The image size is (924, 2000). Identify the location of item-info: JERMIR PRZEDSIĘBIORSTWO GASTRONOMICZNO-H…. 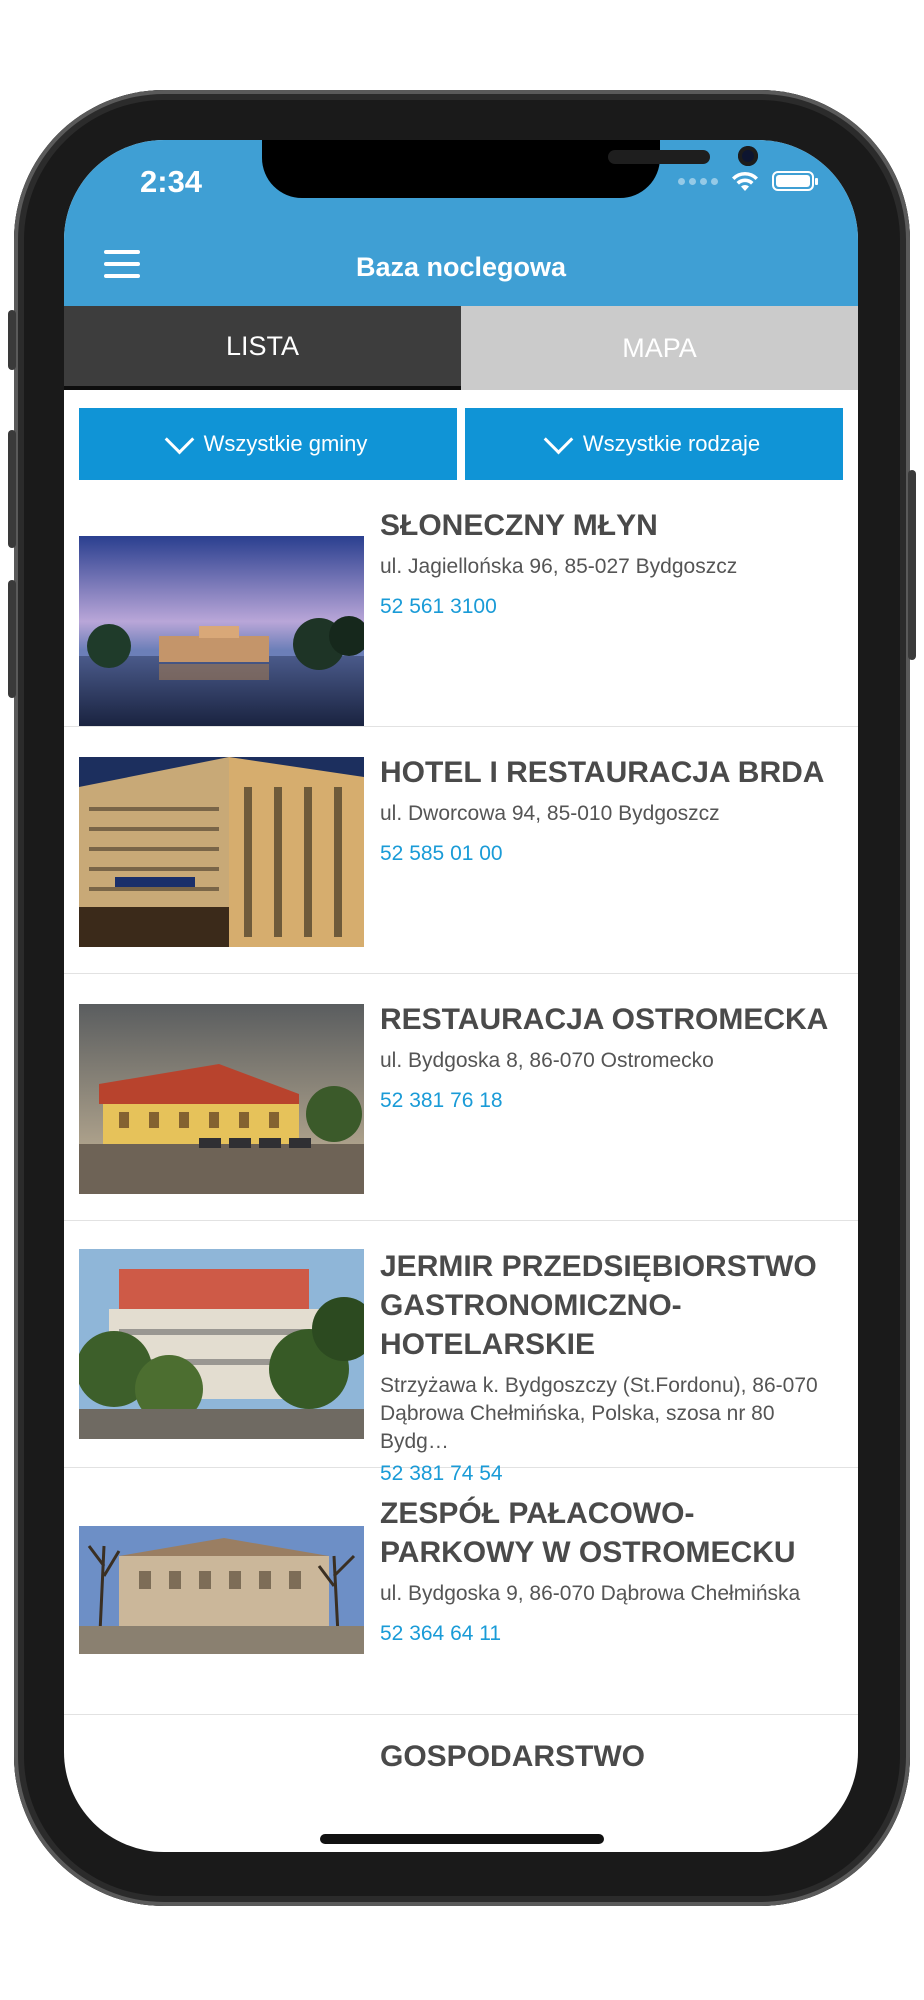
(610, 1366).